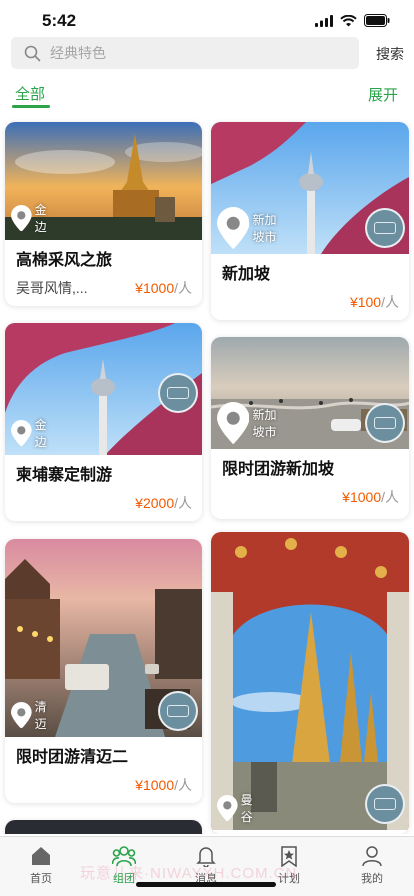  I want to click on location-tag: 清迈, so click(29, 715).